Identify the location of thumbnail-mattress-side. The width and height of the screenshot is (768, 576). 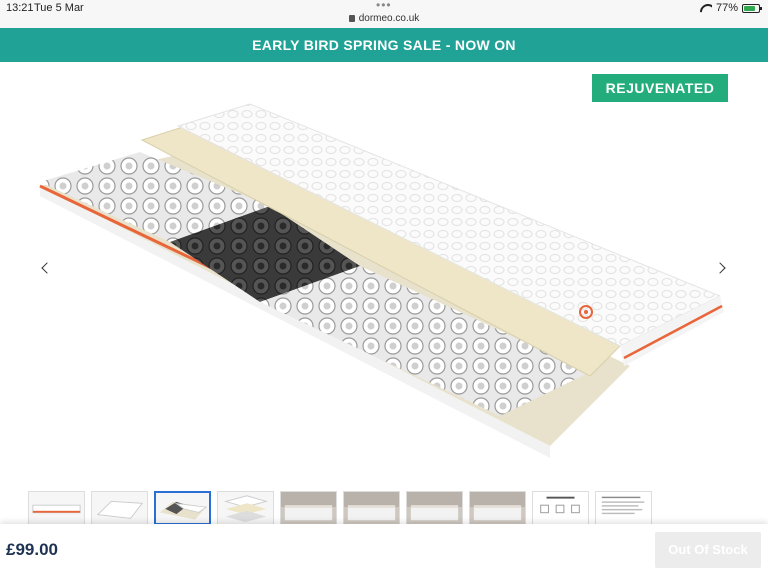
(56, 508).